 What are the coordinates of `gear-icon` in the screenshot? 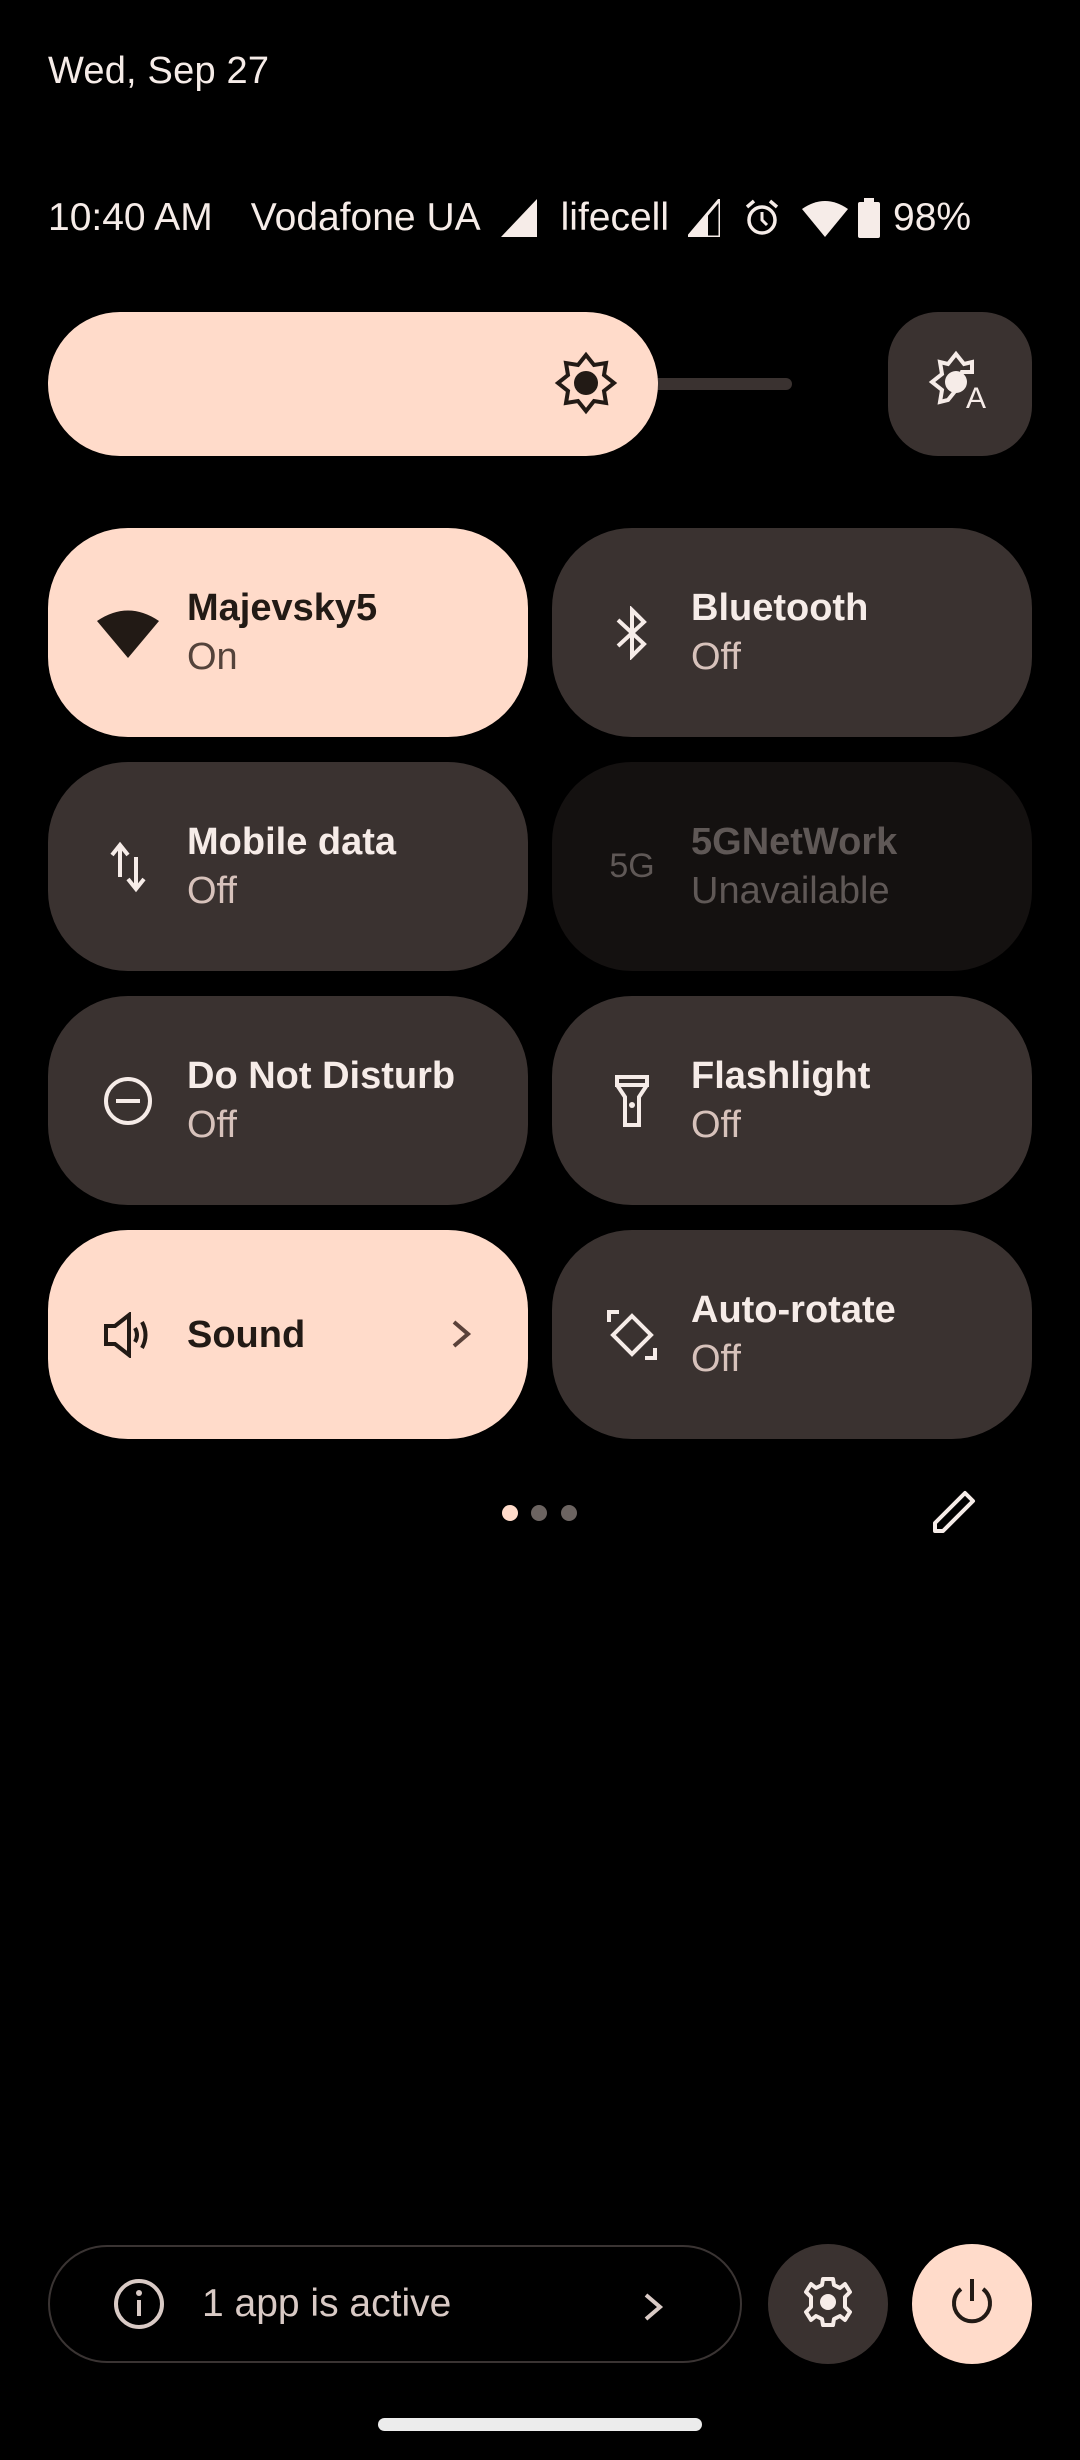 It's located at (828, 2304).